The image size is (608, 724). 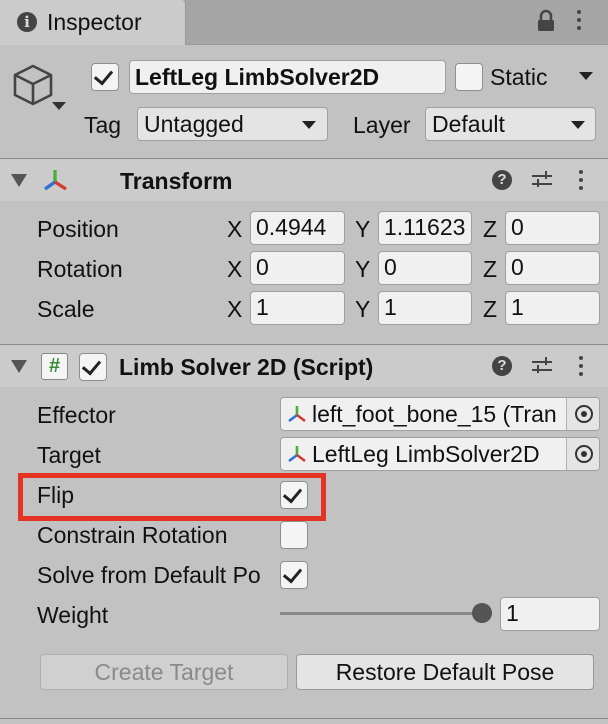 What do you see at coordinates (176, 181) in the screenshot?
I see `transform-title: Transform` at bounding box center [176, 181].